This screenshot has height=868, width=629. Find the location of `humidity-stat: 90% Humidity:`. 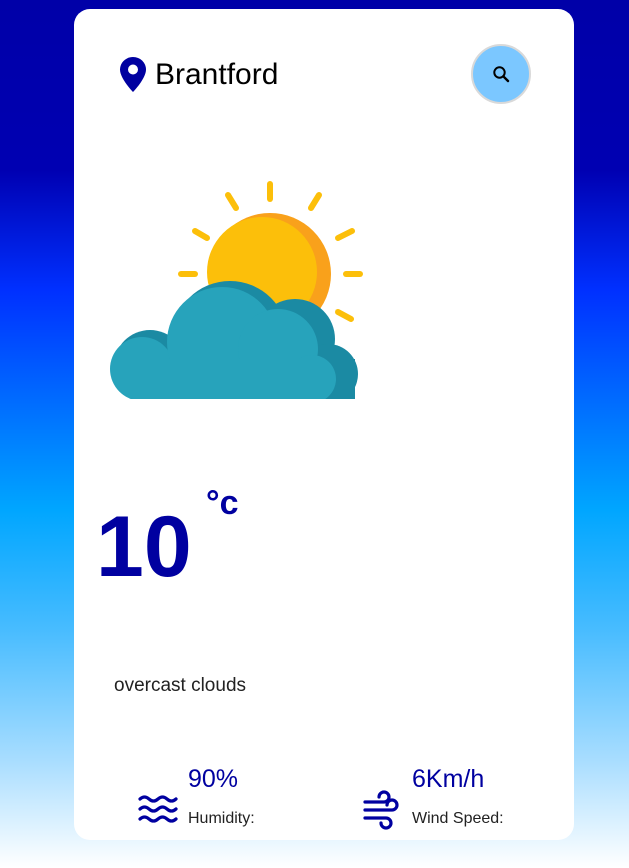

humidity-stat: 90% Humidity: is located at coordinates (196, 793).